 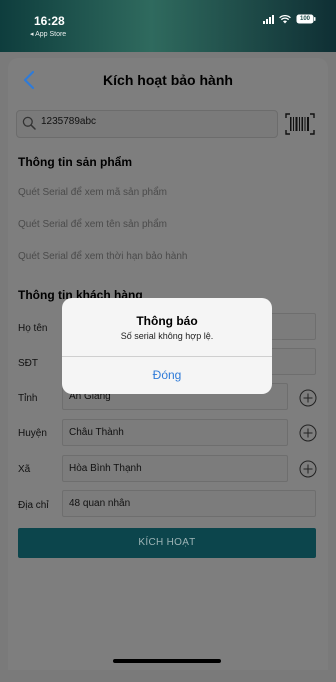 I want to click on status-bar: 16:28 ◂ App Store 100, so click(x=168, y=26).